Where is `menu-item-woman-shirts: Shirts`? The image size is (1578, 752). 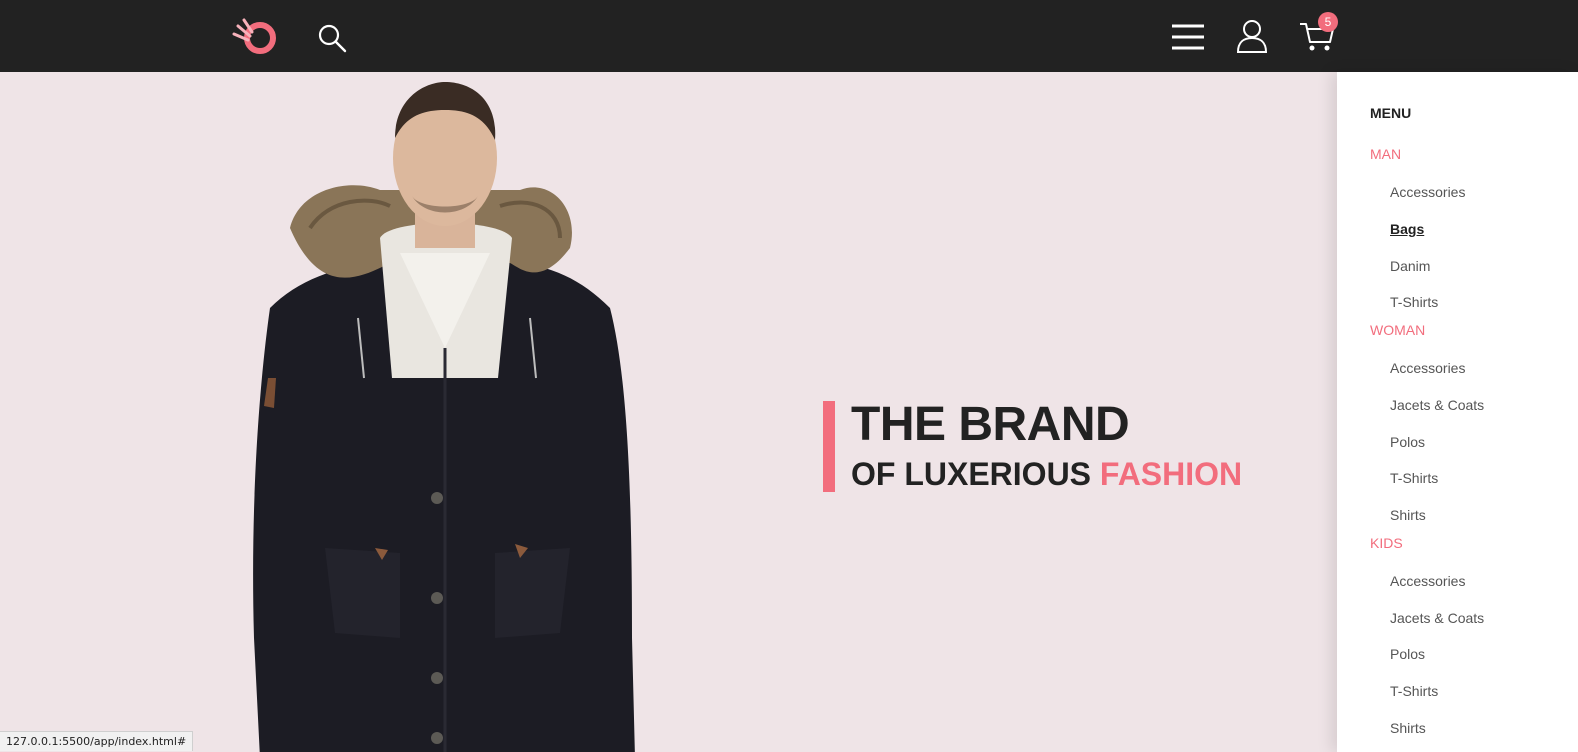
menu-item-woman-shirts: Shirts is located at coordinates (1408, 515).